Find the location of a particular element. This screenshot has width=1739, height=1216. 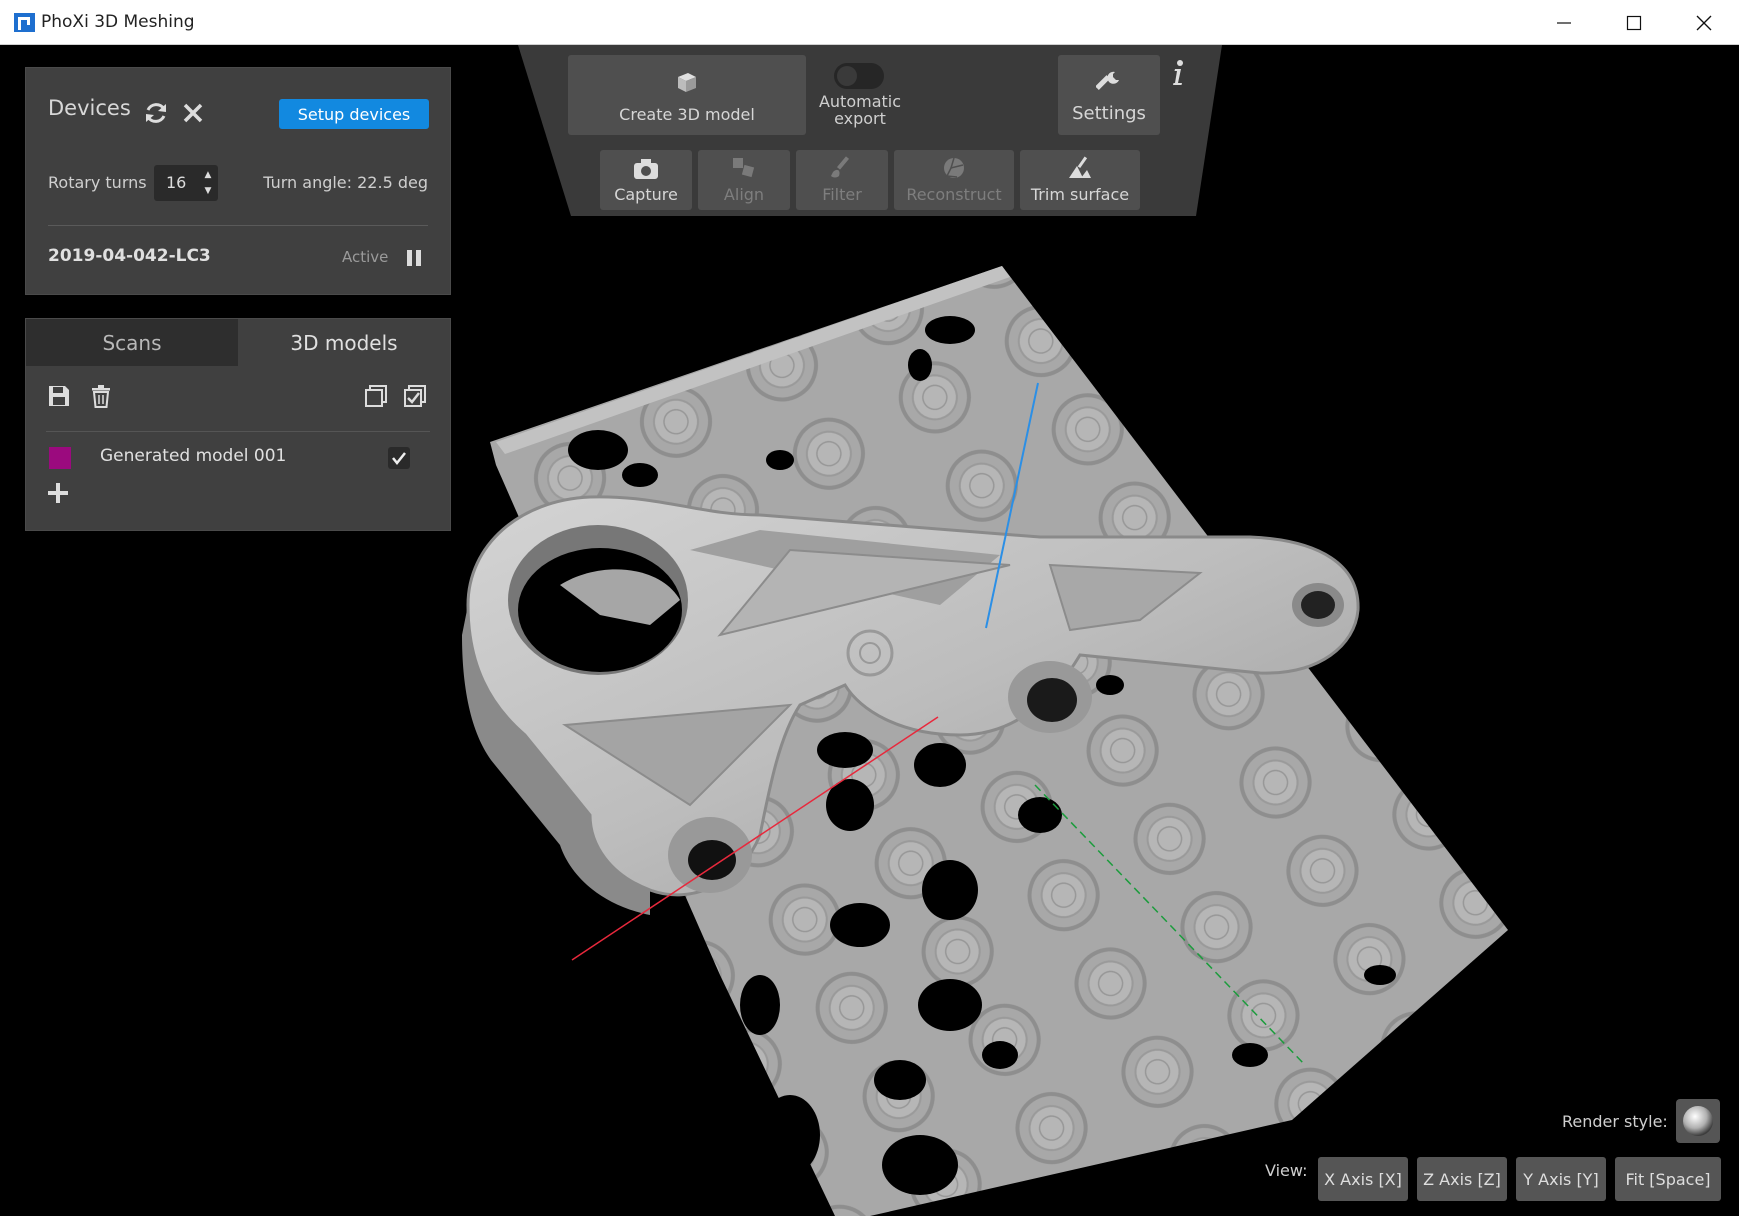

minimize-button is located at coordinates (1564, 22).